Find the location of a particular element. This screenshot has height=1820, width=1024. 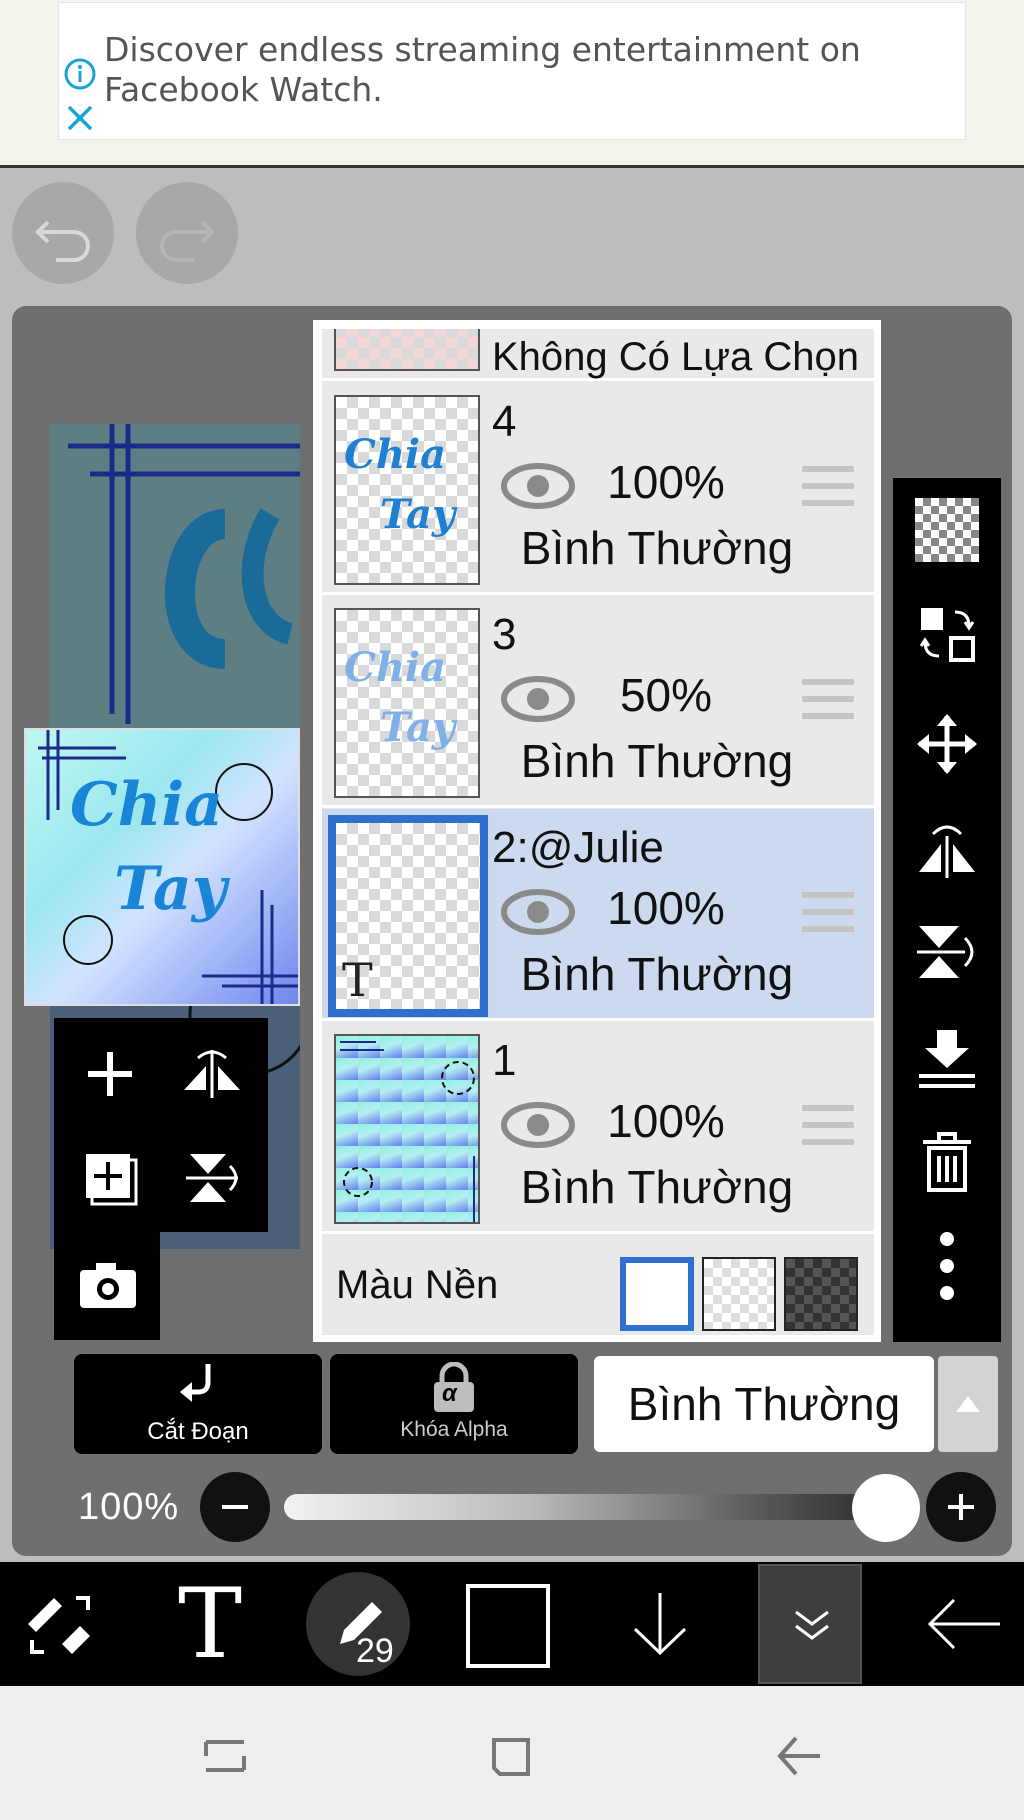

redo-icon is located at coordinates (187, 241).